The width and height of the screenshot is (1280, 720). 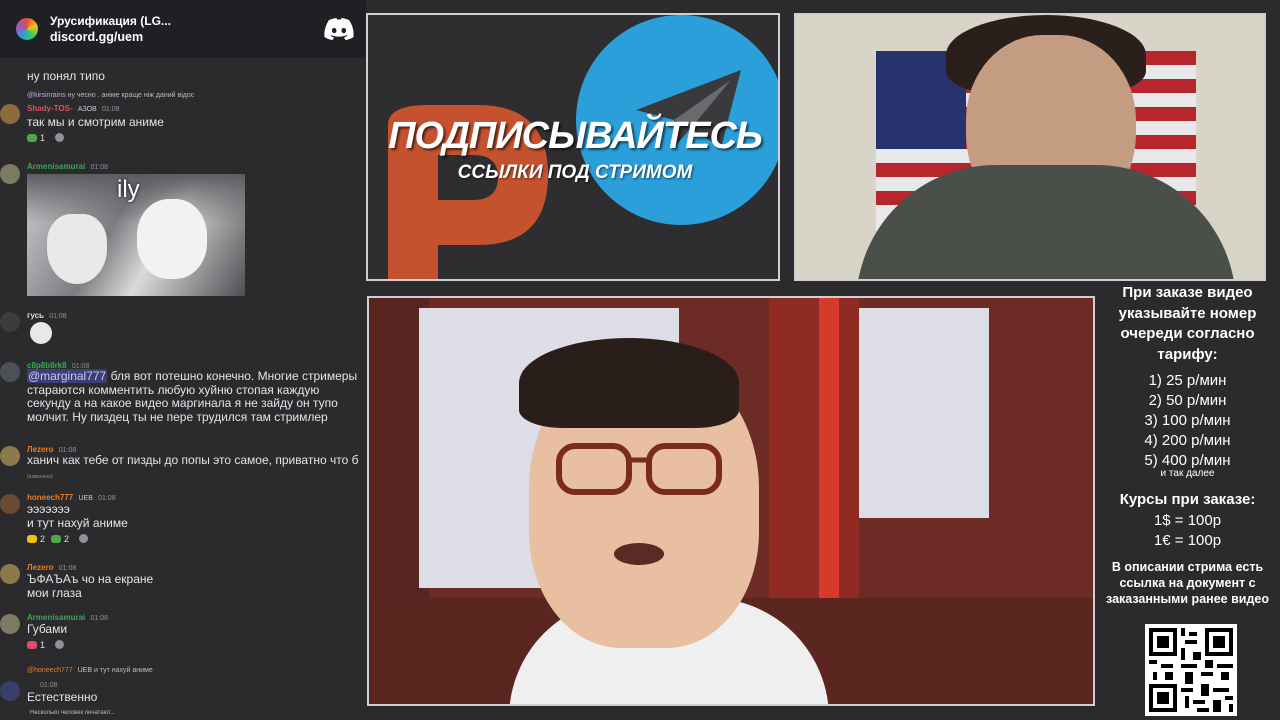 I want to click on server-icon, so click(x=27, y=29).